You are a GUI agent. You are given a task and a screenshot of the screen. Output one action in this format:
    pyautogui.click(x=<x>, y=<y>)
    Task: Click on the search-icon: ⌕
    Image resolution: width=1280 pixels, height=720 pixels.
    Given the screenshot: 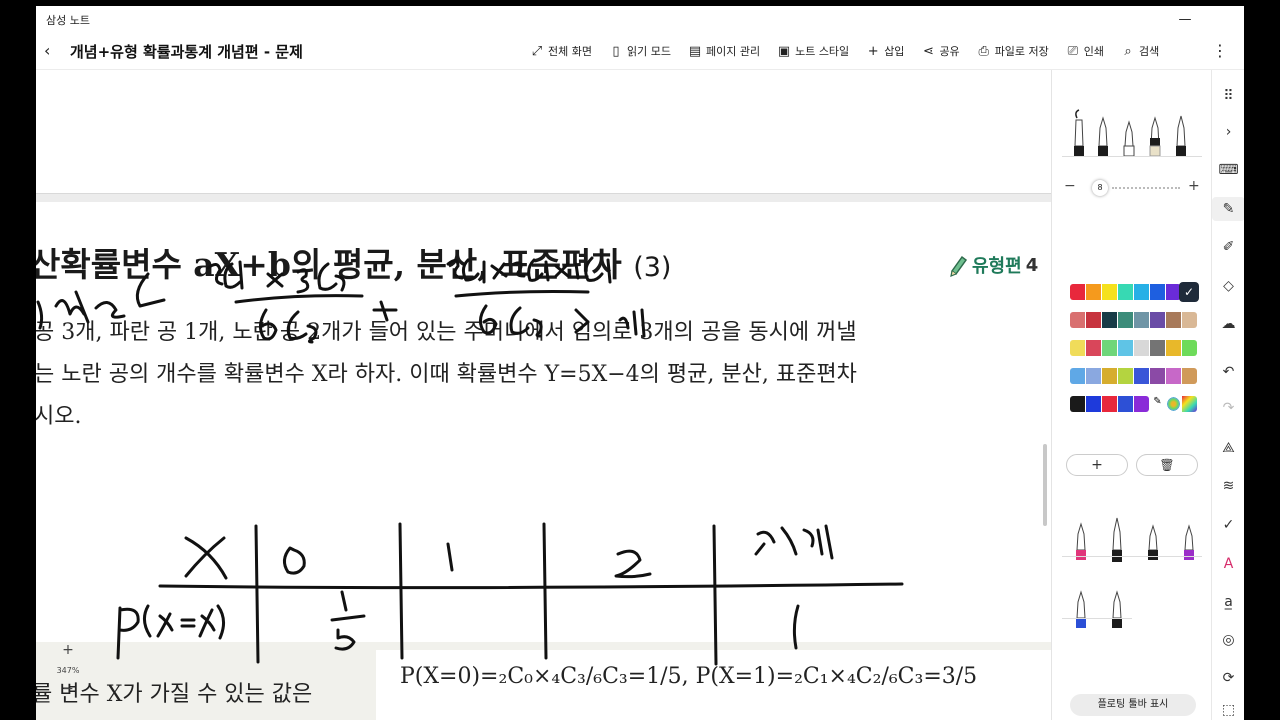 What is the action you would take?
    pyautogui.click(x=1128, y=51)
    